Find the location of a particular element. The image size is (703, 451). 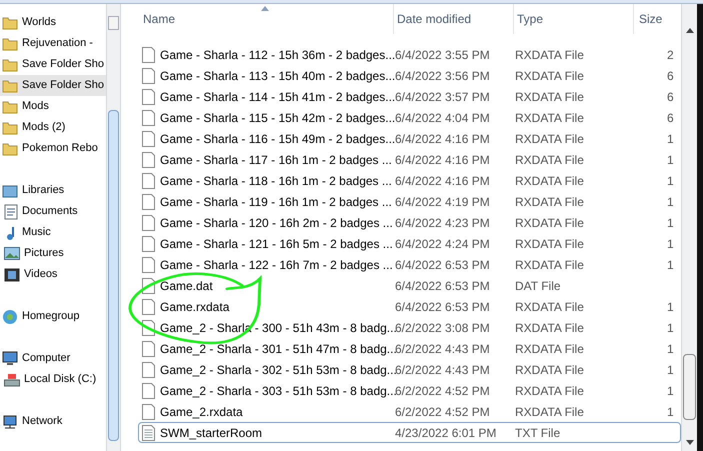

nav-item: Worlds is located at coordinates (53, 22).